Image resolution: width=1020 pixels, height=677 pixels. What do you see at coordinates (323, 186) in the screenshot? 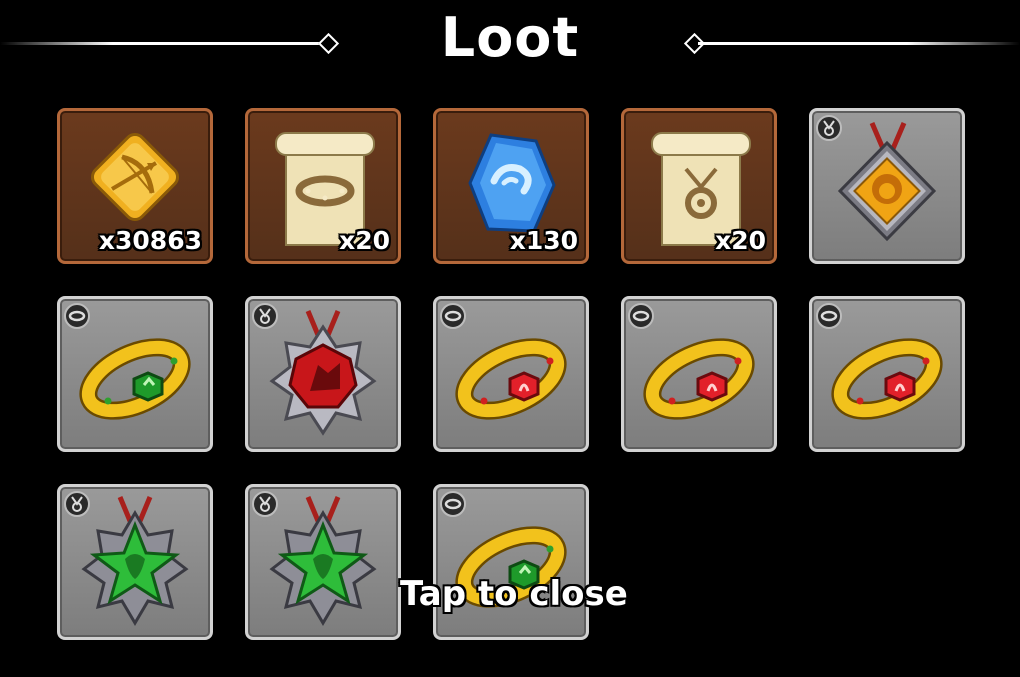
I see `loot-slot-ring-scroll: x20` at bounding box center [323, 186].